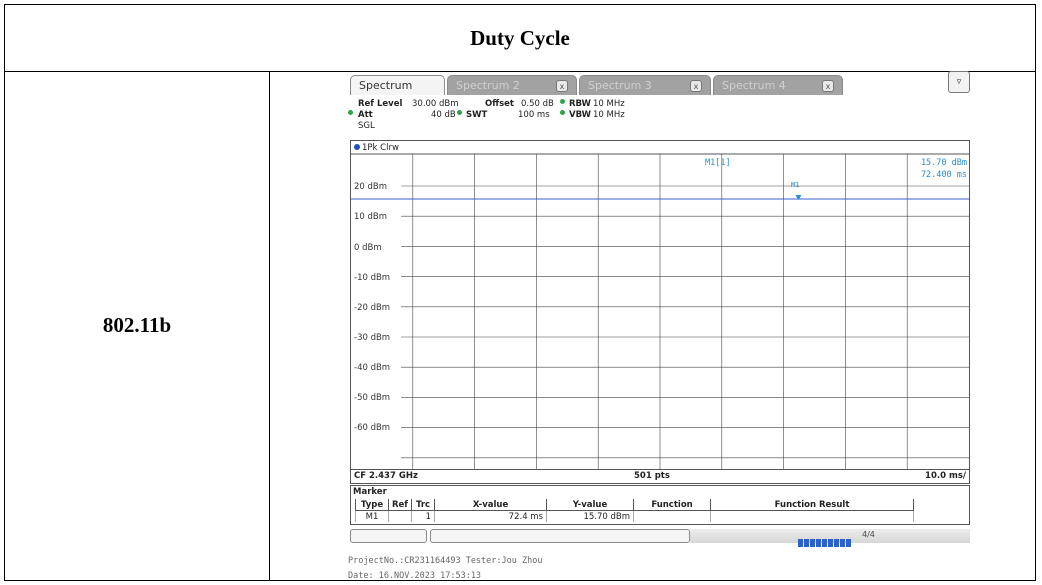 The image size is (1042, 585). Describe the element at coordinates (372, 278) in the screenshot. I see `y-axis-label: -10 dBm` at that location.